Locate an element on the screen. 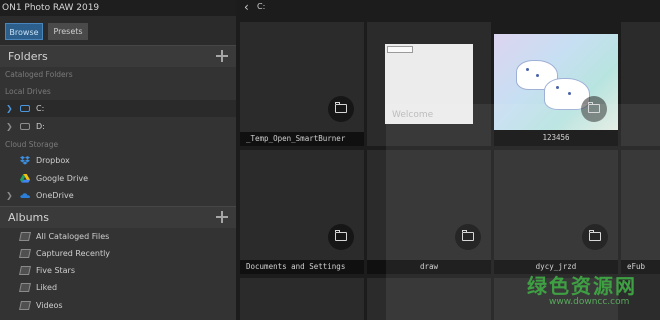 The width and height of the screenshot is (660, 320). onedrive-icon is located at coordinates (25, 195).